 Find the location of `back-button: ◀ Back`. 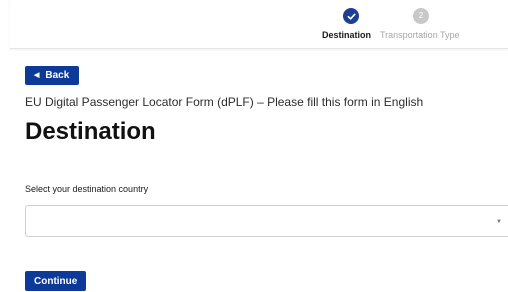

back-button: ◀ Back is located at coordinates (52, 75).